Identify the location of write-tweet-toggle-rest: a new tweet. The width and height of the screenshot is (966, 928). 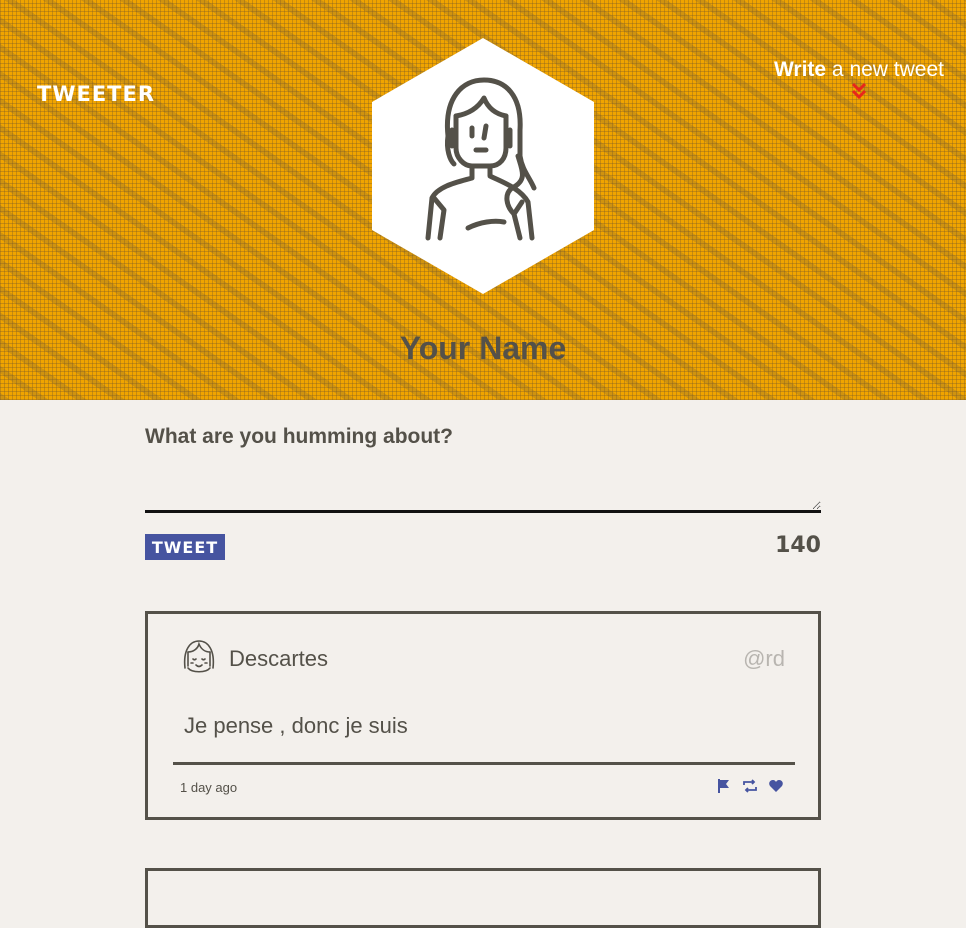
(885, 69).